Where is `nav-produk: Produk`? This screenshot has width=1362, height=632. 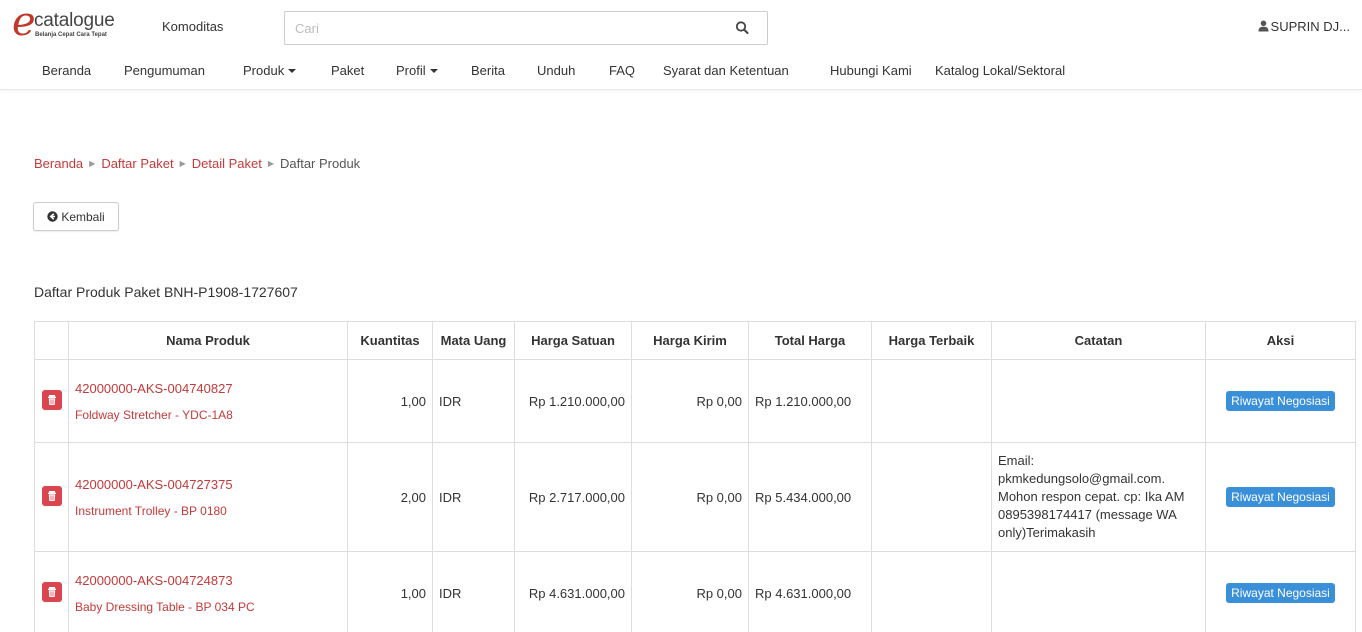 nav-produk: Produk is located at coordinates (270, 70).